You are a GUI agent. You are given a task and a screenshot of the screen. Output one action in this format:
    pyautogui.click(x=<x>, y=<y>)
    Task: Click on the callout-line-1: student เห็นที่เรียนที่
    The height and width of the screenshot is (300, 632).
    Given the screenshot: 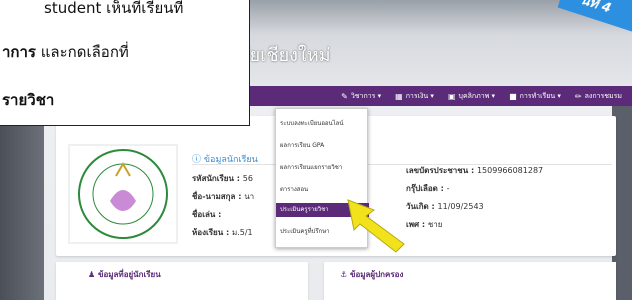 What is the action you would take?
    pyautogui.click(x=114, y=8)
    